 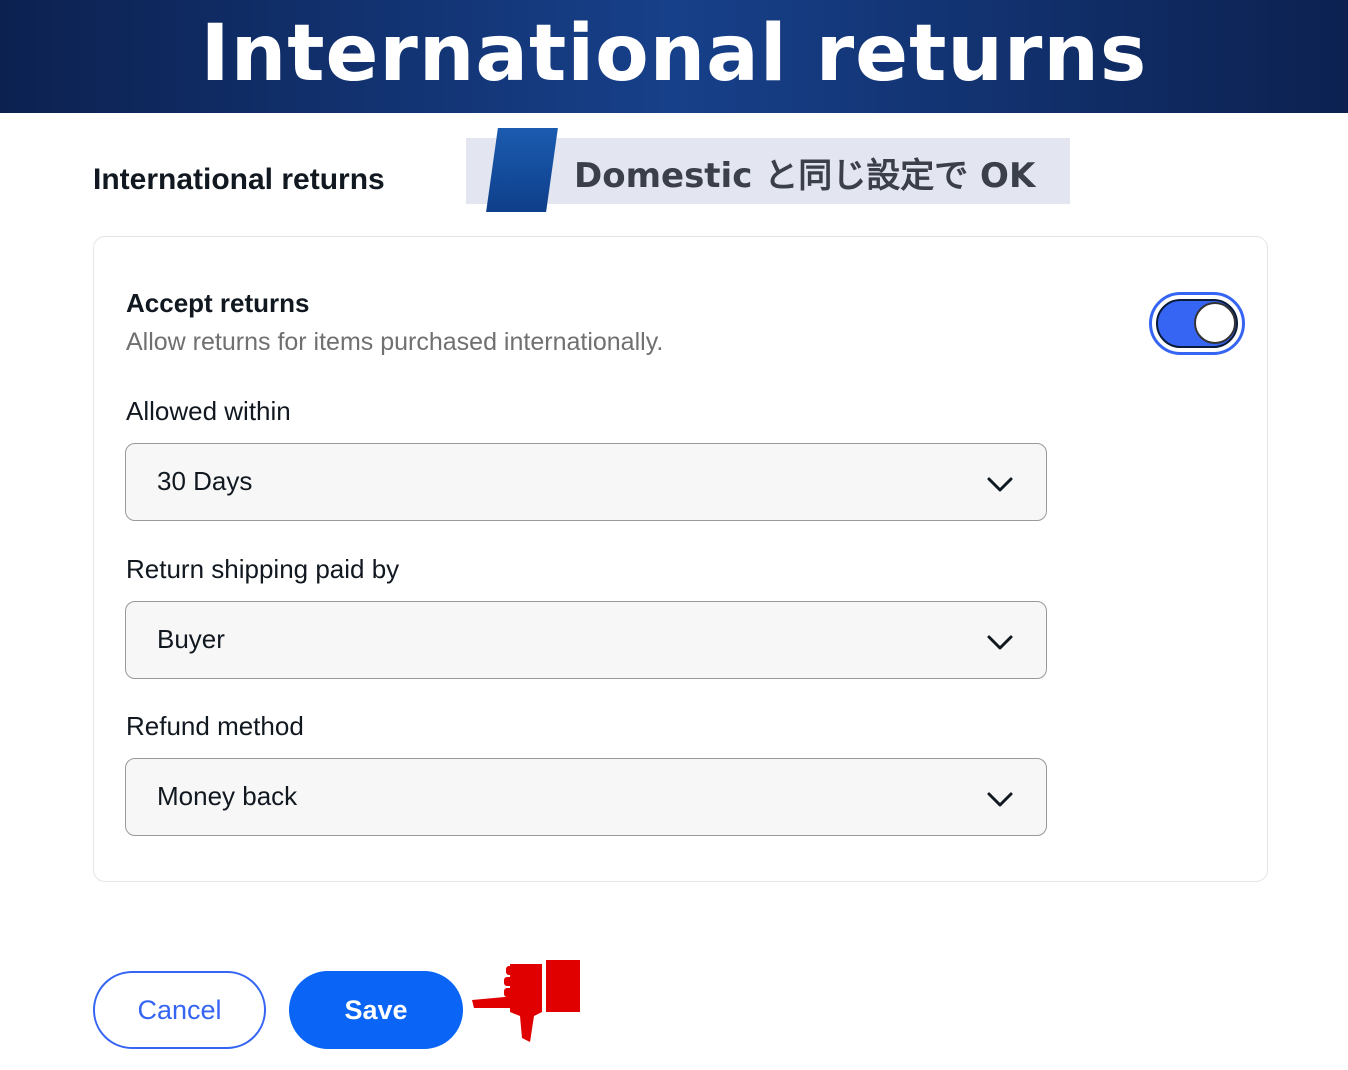 What do you see at coordinates (239, 179) in the screenshot?
I see `section-title: International returns` at bounding box center [239, 179].